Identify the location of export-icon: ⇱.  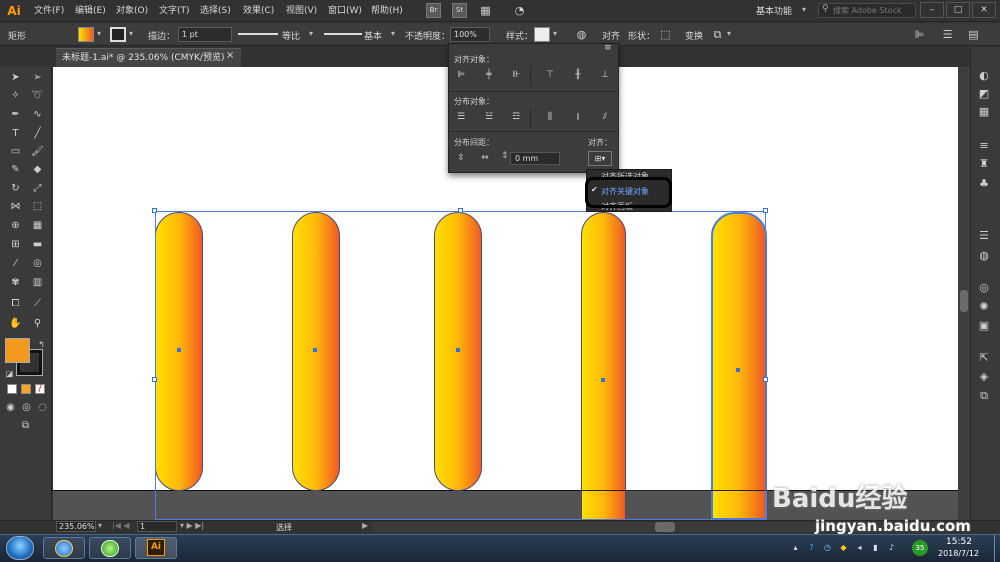
(984, 358).